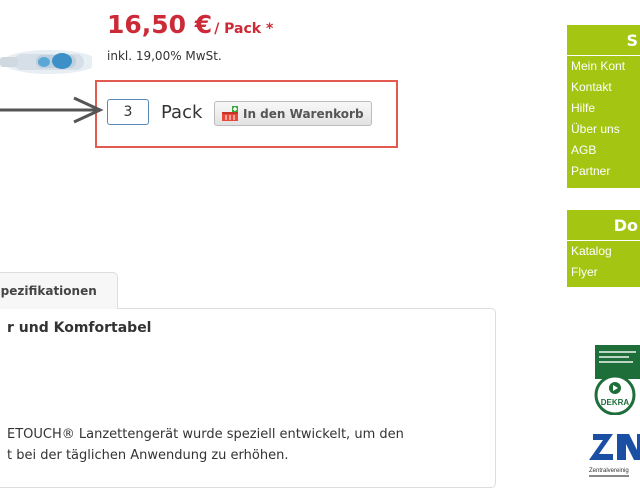  What do you see at coordinates (230, 113) in the screenshot?
I see `cart-add-icon` at bounding box center [230, 113].